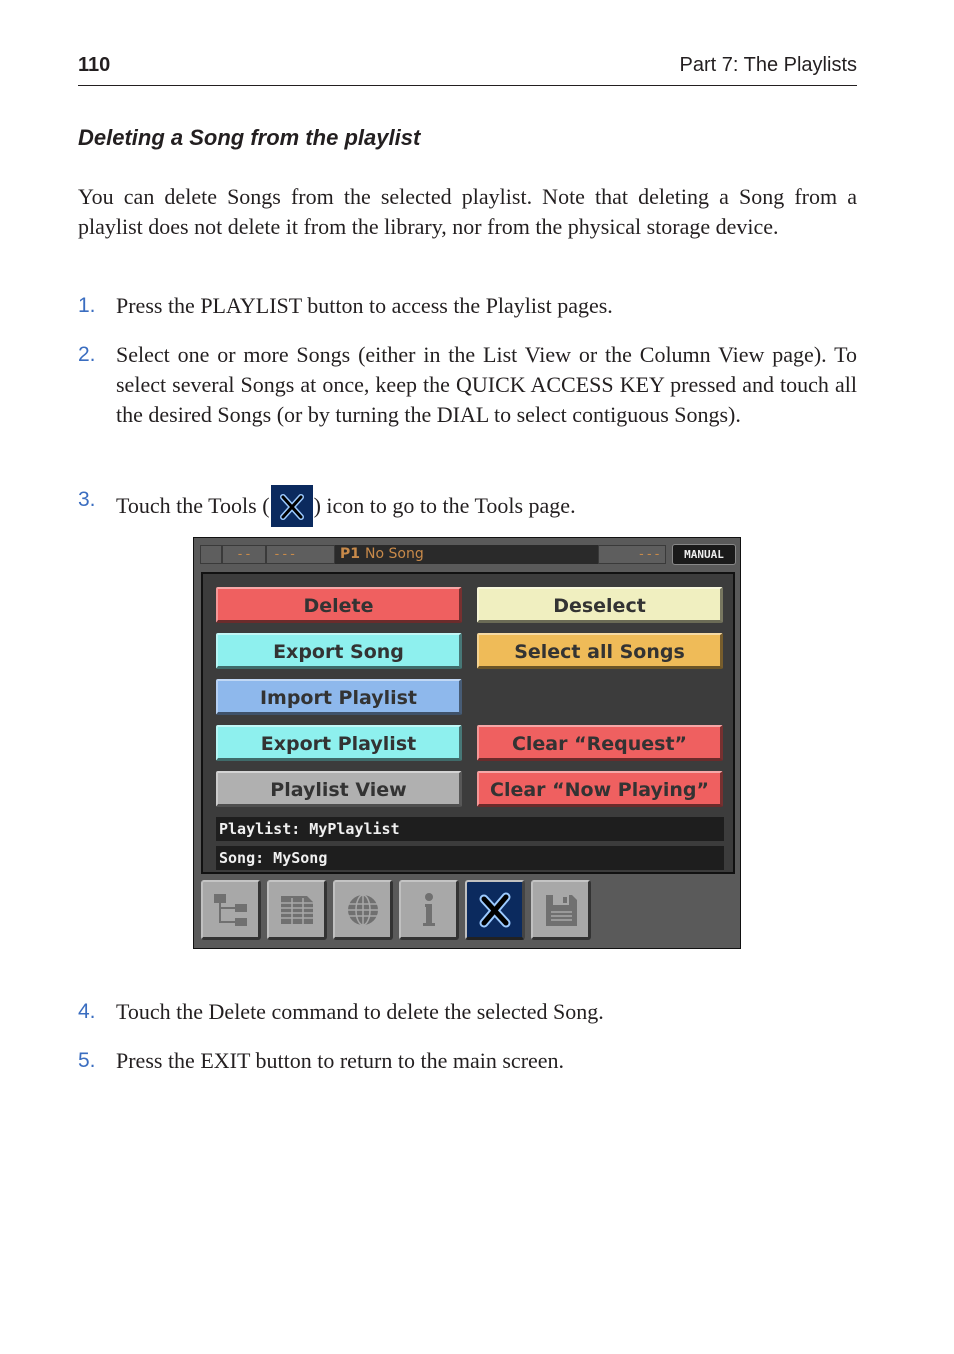  I want to click on song-name: No Song, so click(394, 554).